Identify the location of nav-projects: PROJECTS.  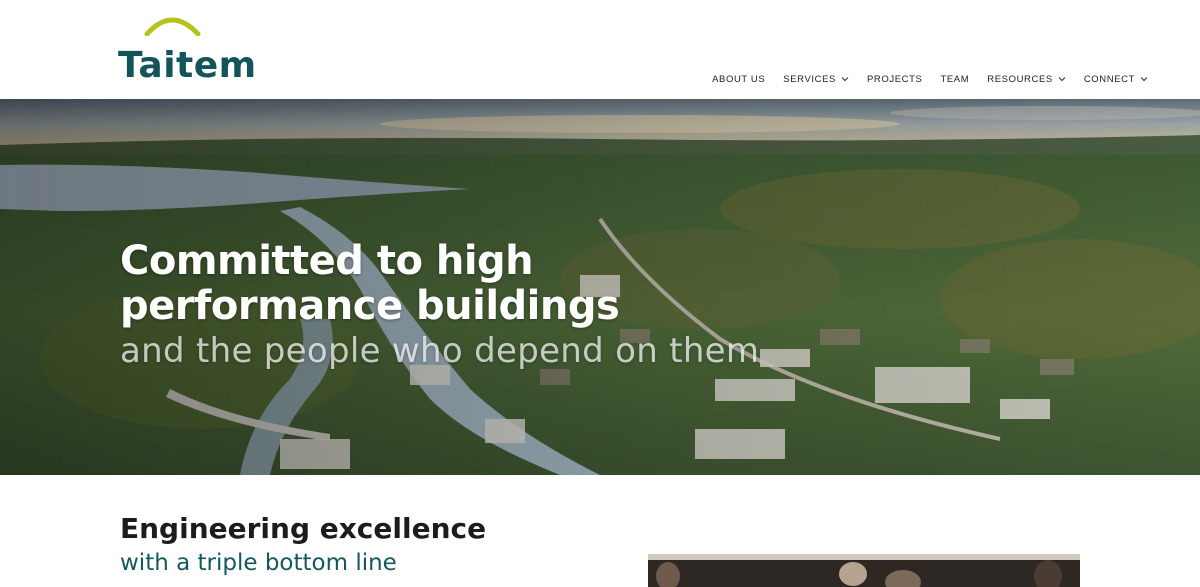
(894, 79).